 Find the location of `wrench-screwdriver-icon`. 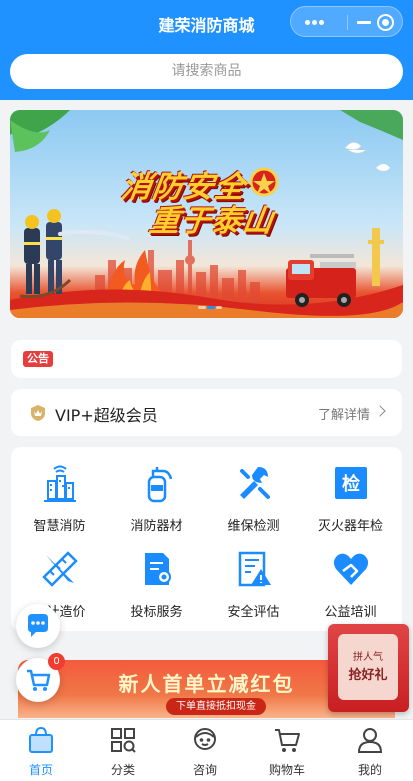

wrench-screwdriver-icon is located at coordinates (255, 483).